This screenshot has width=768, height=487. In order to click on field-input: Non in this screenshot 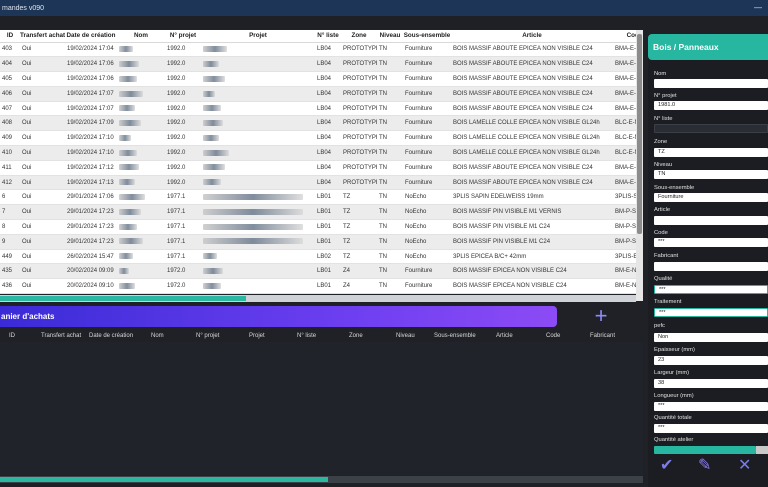, I will do `click(711, 337)`.